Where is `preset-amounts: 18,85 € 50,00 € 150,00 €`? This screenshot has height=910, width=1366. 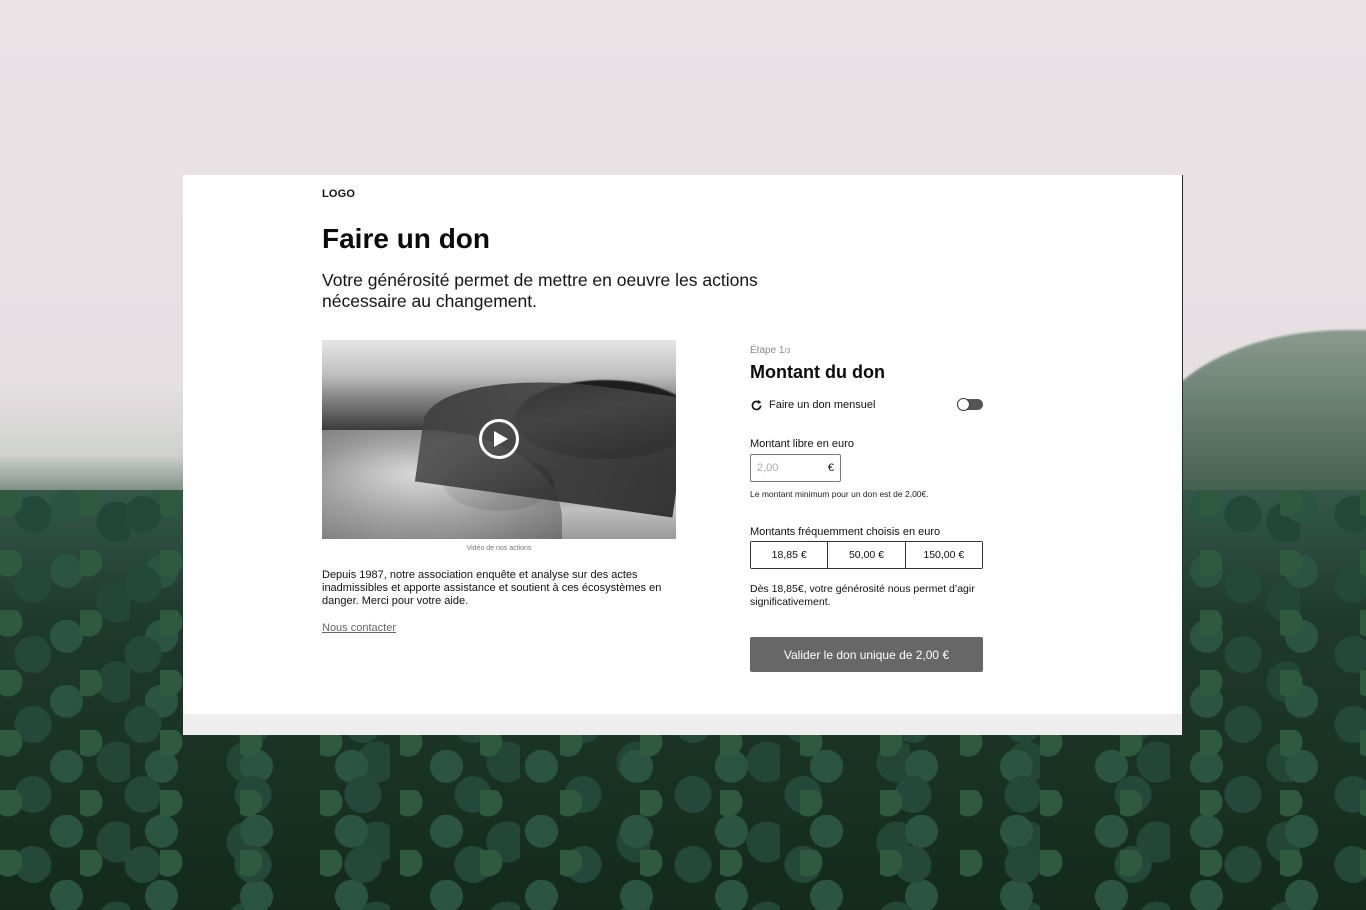
preset-amounts: 18,85 € 50,00 € 150,00 € is located at coordinates (866, 555).